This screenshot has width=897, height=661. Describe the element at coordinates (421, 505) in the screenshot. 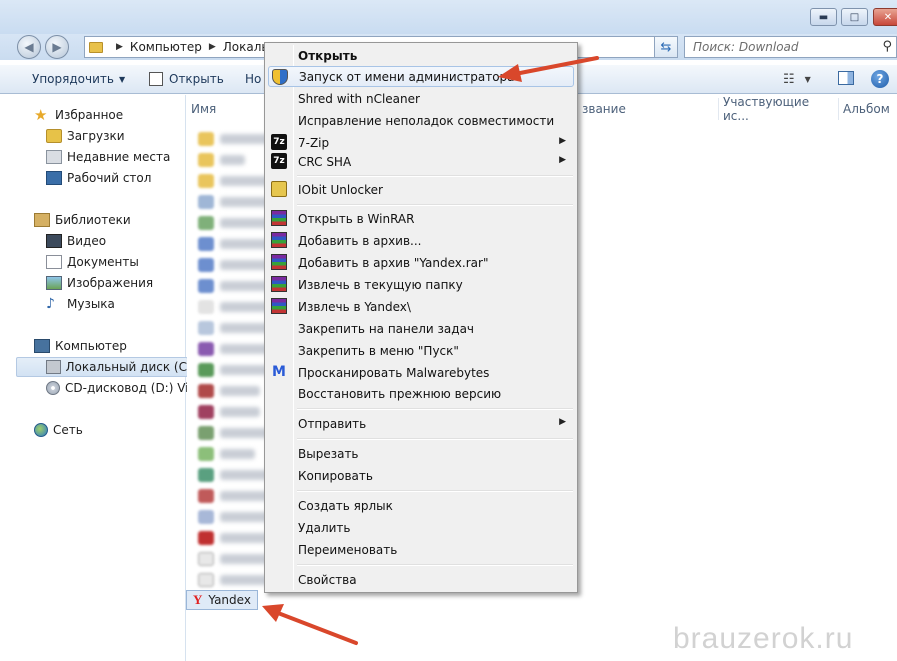

I see `menu-item-create-shortcut: Создать ярлык` at that location.